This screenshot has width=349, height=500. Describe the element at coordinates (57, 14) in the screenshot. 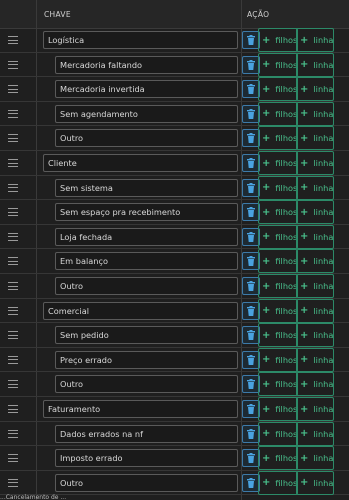

I see `col-header-key: CHAVE` at that location.